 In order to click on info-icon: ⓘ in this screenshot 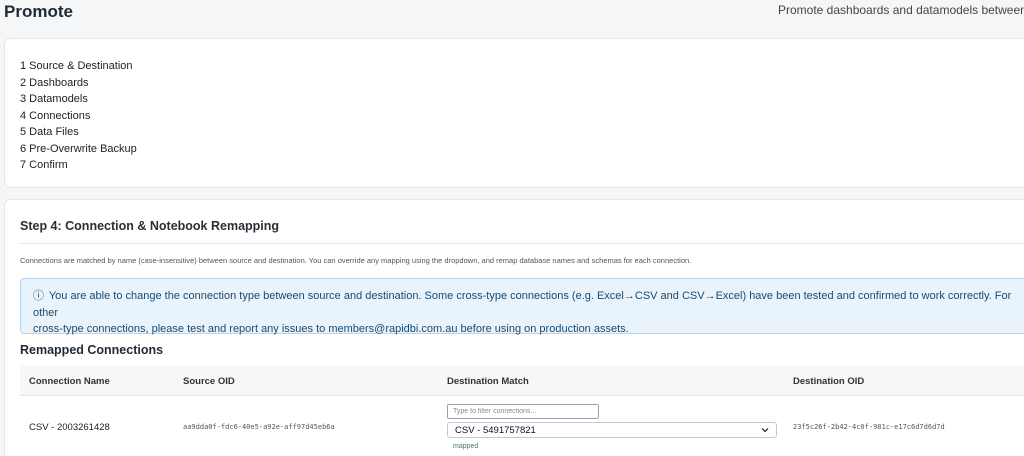, I will do `click(38, 296)`.